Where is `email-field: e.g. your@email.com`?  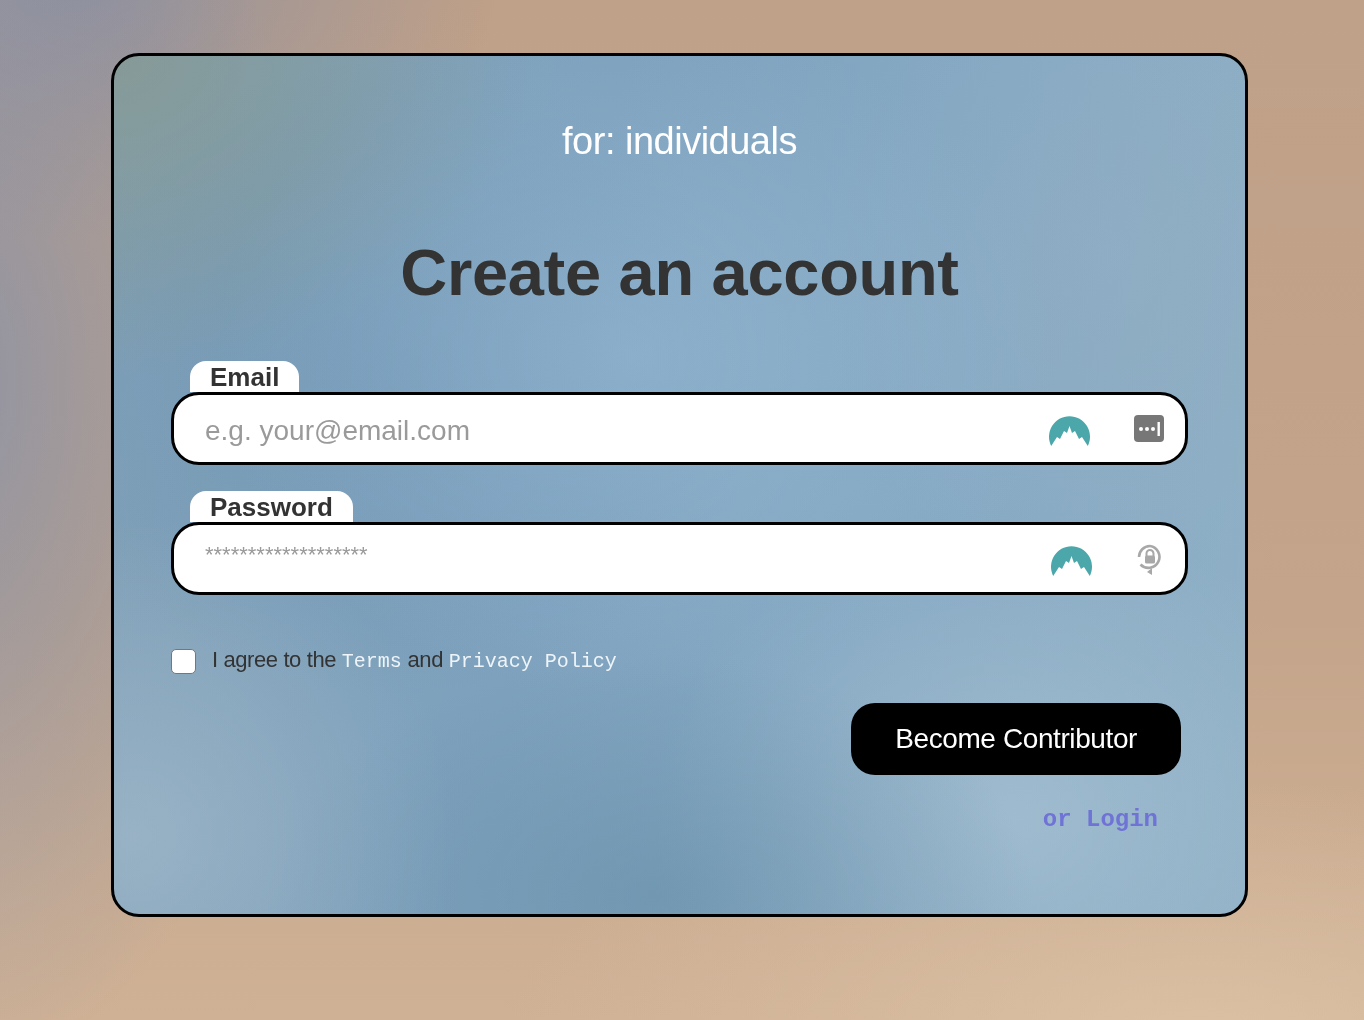 email-field: e.g. your@email.com is located at coordinates (679, 428).